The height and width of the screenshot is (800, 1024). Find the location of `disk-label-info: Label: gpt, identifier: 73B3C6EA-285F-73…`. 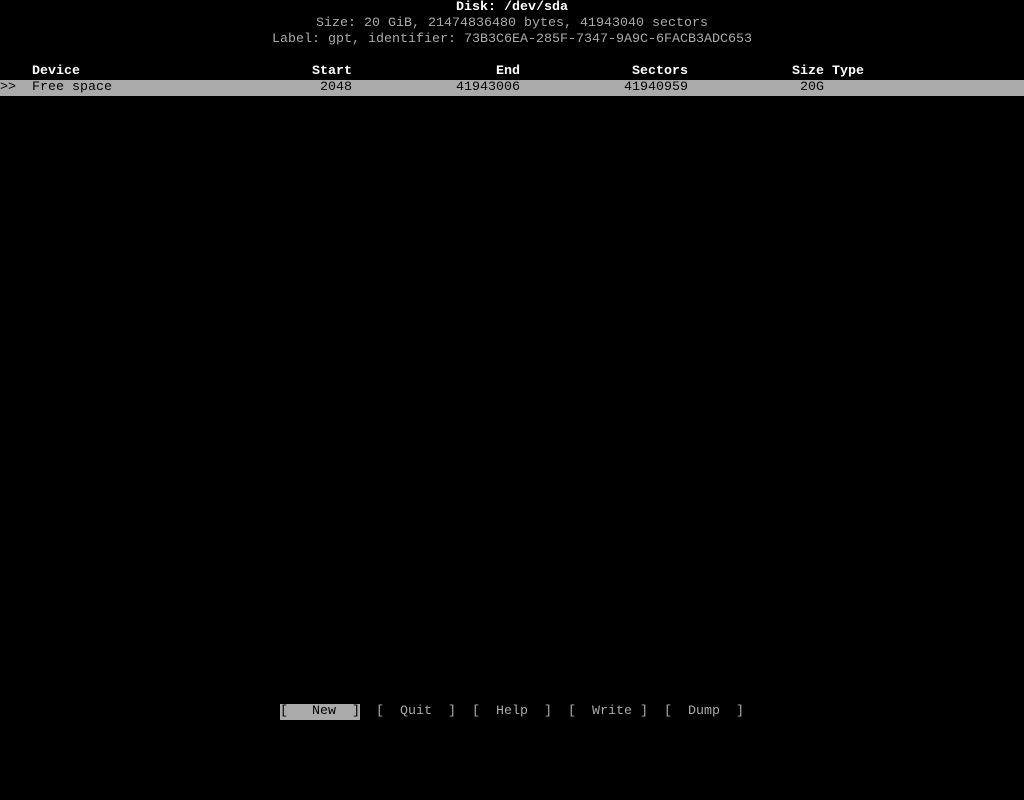

disk-label-info: Label: gpt, identifier: 73B3C6EA-285F-73… is located at coordinates (512, 39).